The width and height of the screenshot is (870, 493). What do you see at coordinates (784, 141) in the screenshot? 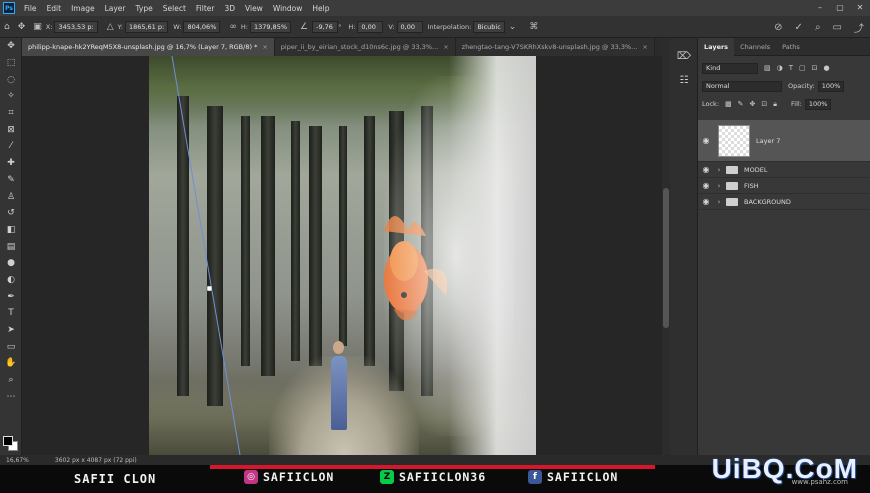
I see `layer-row-layer-7: ◉ Layer 7` at bounding box center [784, 141].